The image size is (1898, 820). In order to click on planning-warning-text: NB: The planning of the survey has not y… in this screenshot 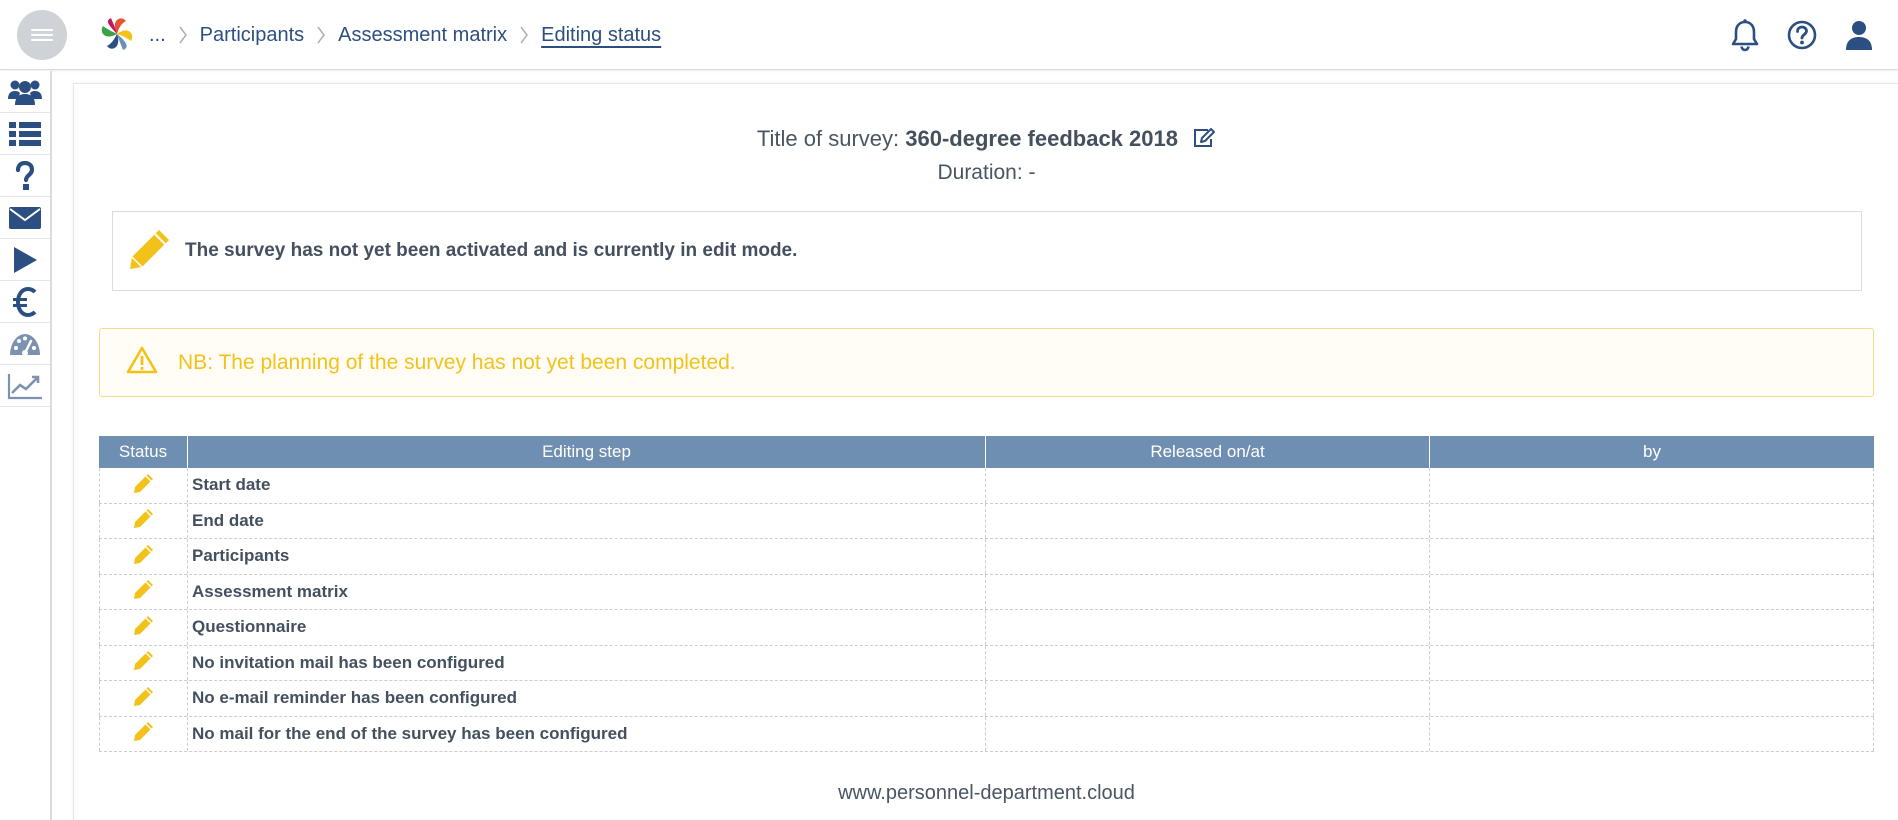, I will do `click(457, 363)`.